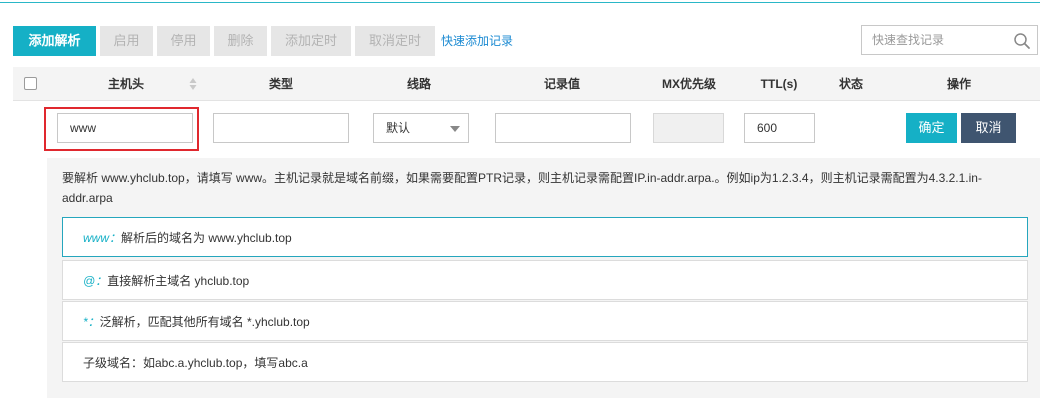 The height and width of the screenshot is (398, 1040). What do you see at coordinates (54, 41) in the screenshot?
I see `add-record-button: 添加解析` at bounding box center [54, 41].